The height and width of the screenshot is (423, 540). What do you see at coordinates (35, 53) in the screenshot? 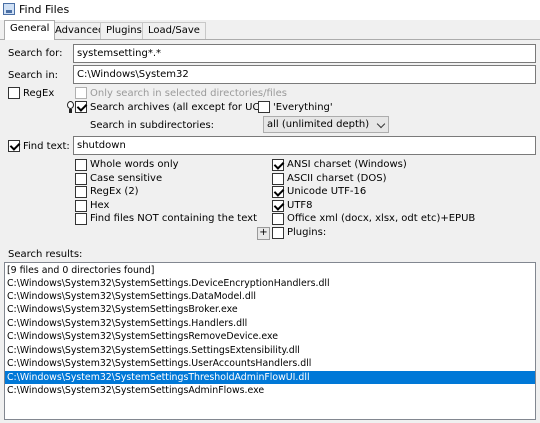
I see `search-for-label: Search for:` at bounding box center [35, 53].